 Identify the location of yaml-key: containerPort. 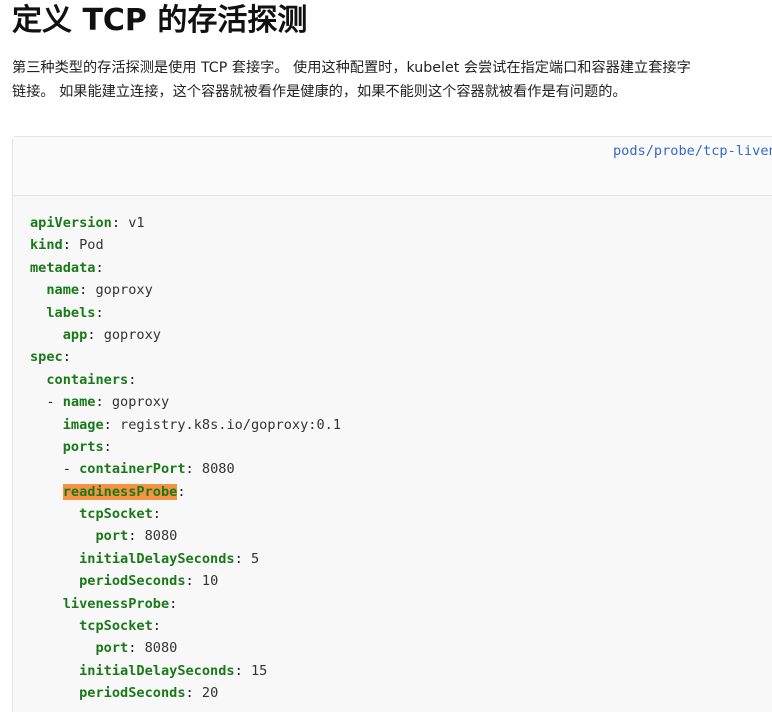
(132, 469).